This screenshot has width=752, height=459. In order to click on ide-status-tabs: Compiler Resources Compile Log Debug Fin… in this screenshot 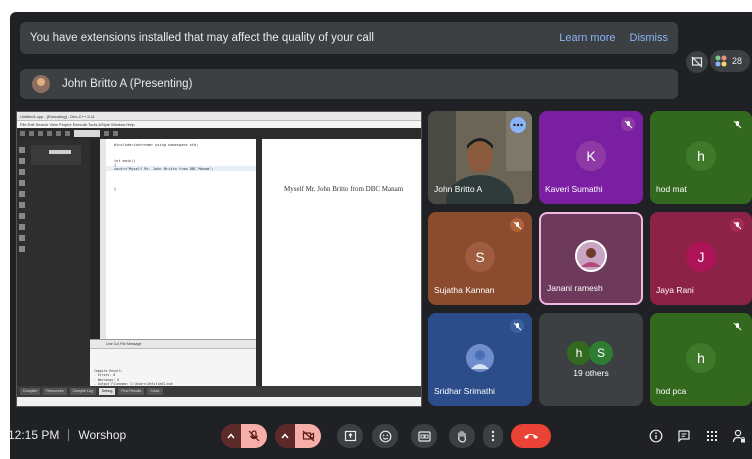, I will do `click(219, 391)`.